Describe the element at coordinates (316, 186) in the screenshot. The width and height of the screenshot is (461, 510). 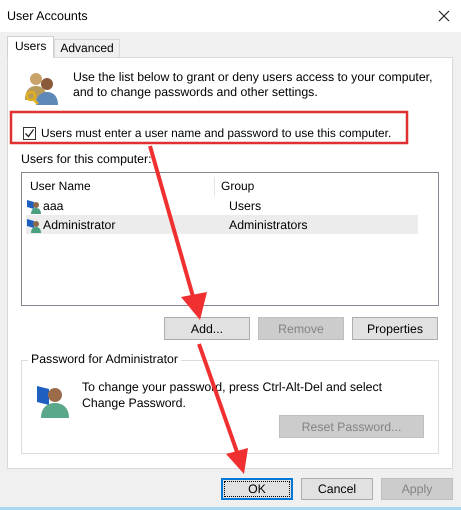
I see `column-header: Group` at that location.